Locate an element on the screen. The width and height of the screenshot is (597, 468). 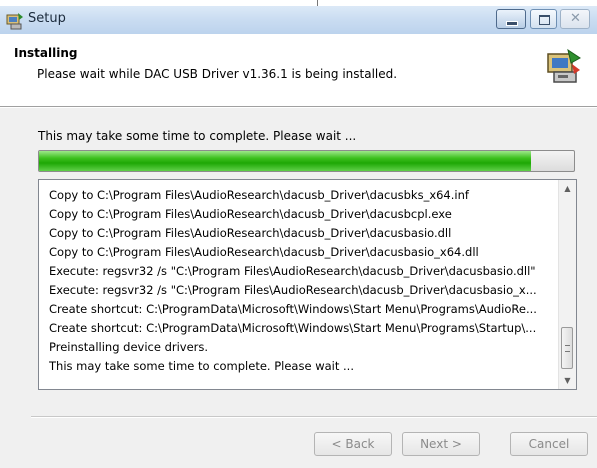
progress-fill is located at coordinates (285, 161).